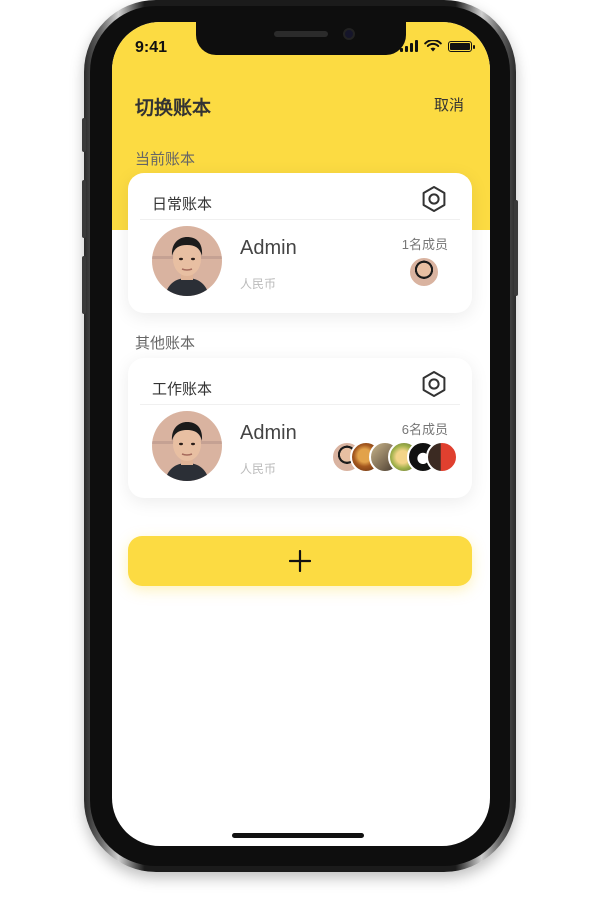 This screenshot has width=596, height=900. Describe the element at coordinates (516, 248) in the screenshot. I see `power-button` at that location.